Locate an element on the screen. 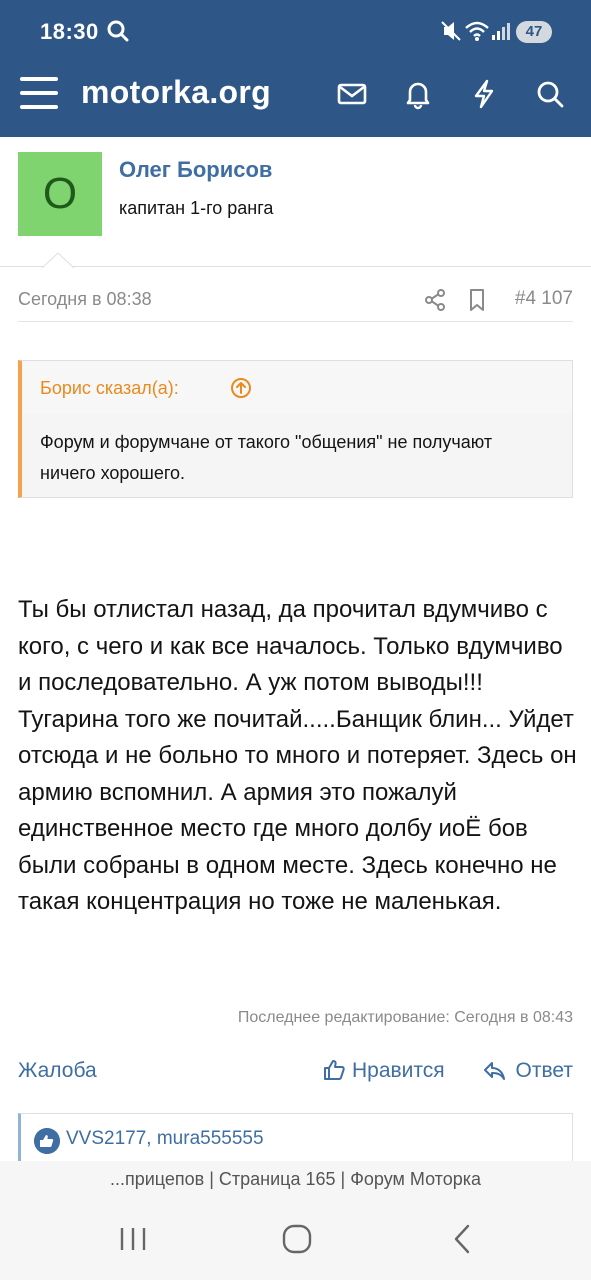  report-link: Жалоба is located at coordinates (57, 1071).